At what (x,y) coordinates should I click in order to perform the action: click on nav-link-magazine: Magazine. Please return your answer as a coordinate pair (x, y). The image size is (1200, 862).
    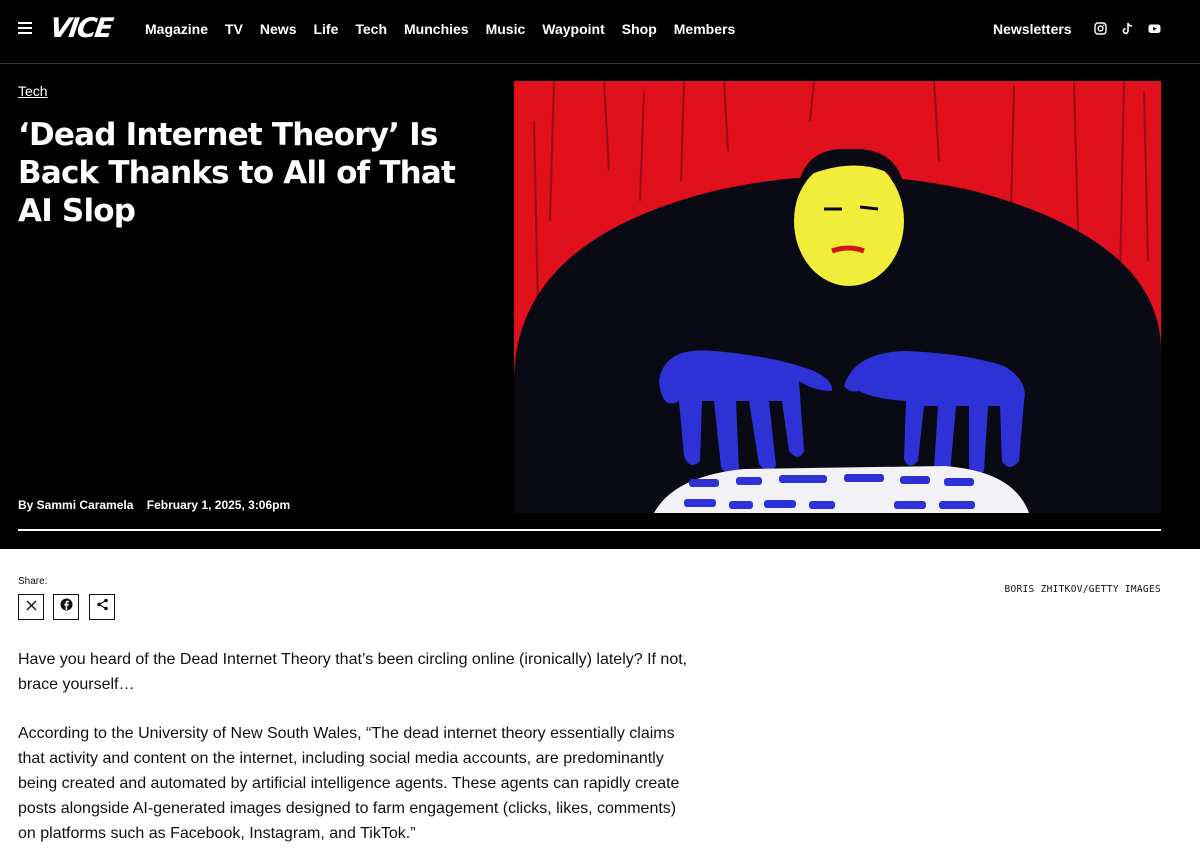
    Looking at the image, I should click on (176, 29).